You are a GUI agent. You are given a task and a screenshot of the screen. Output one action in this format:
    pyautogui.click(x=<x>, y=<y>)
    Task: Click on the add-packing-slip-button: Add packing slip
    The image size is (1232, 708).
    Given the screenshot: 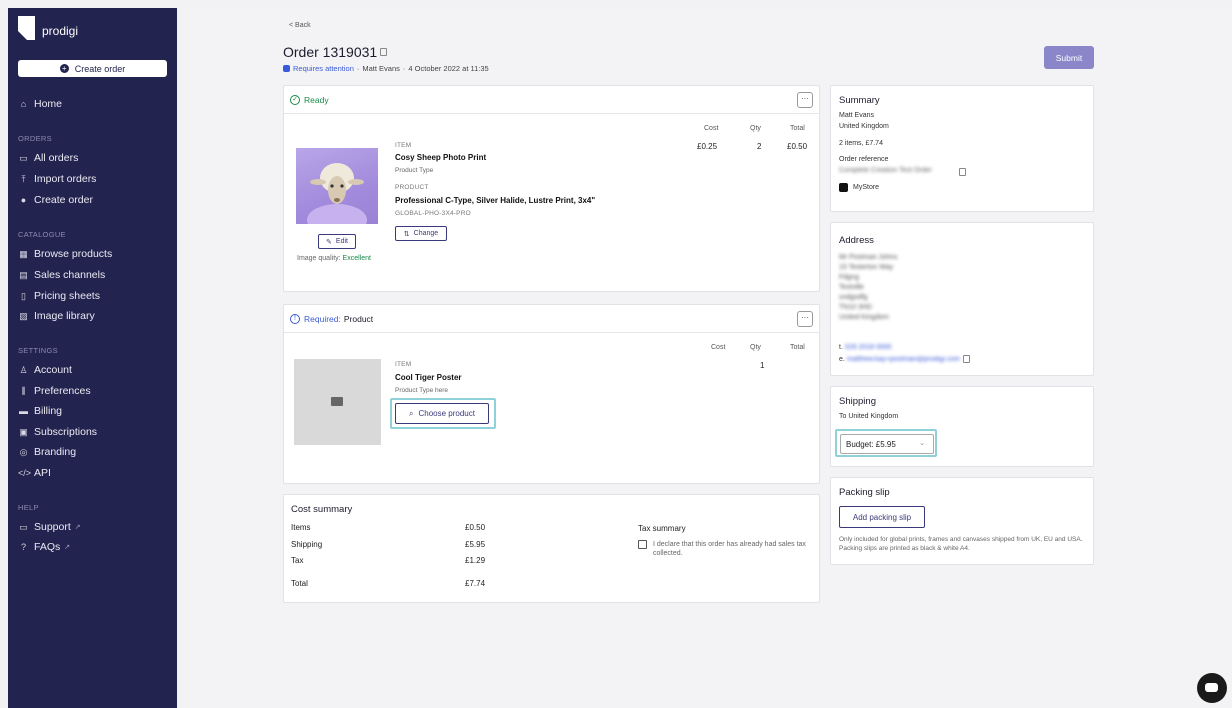 What is the action you would take?
    pyautogui.click(x=882, y=517)
    